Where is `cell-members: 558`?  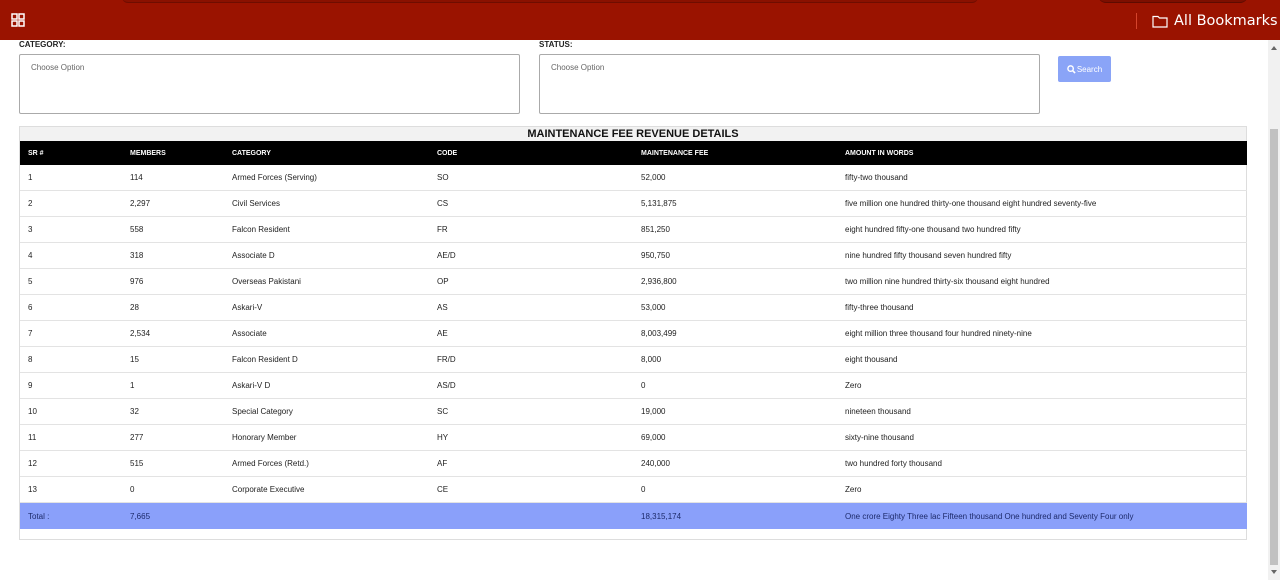
cell-members: 558 is located at coordinates (173, 229).